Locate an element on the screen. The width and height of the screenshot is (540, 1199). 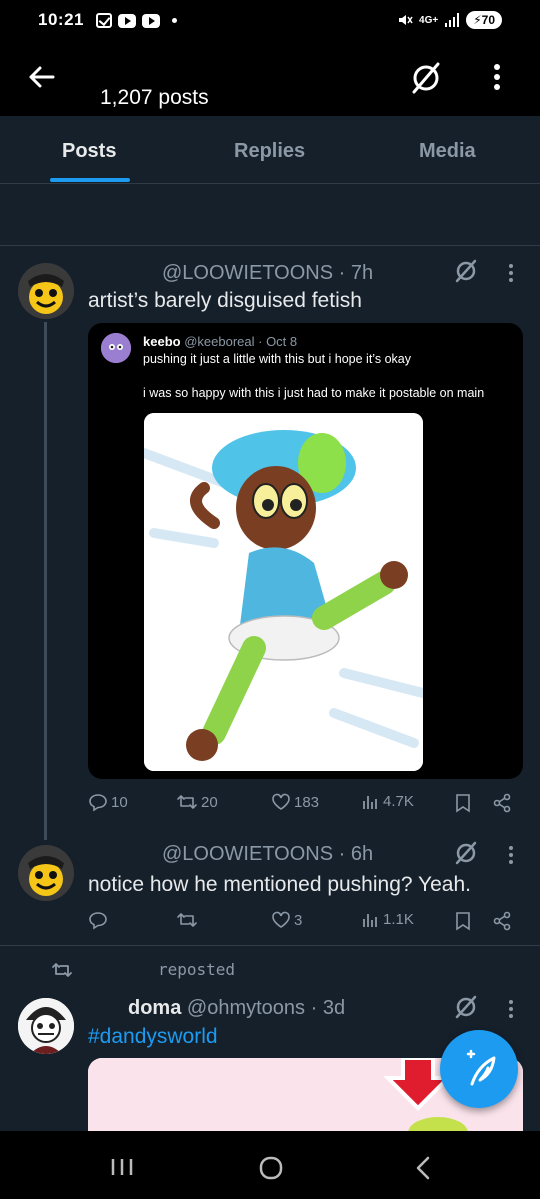
system-nav-bar is located at coordinates (270, 1165).